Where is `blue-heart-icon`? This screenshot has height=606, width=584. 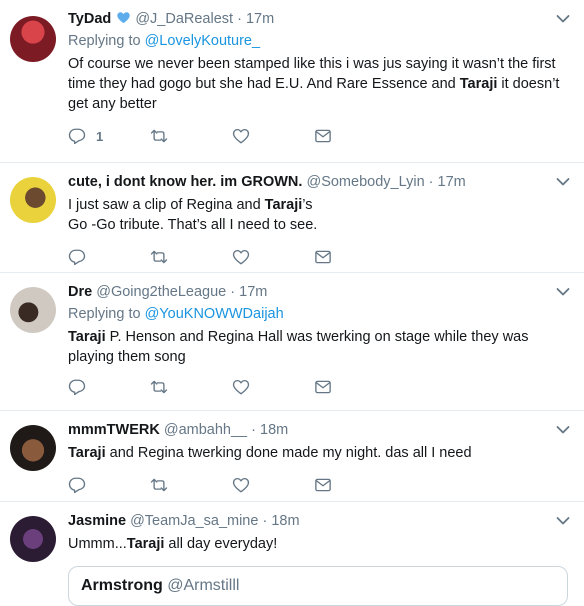 blue-heart-icon is located at coordinates (123, 17).